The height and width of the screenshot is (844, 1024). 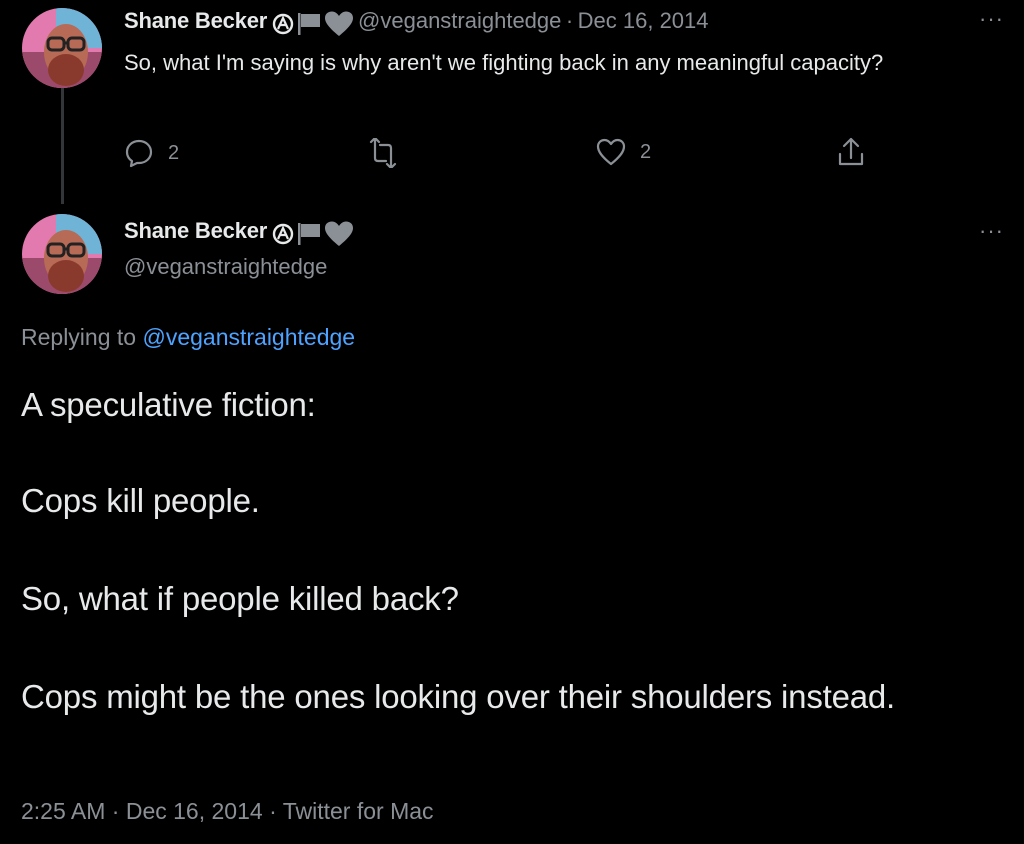 I want to click on thread-connector-line, so click(x=62, y=146).